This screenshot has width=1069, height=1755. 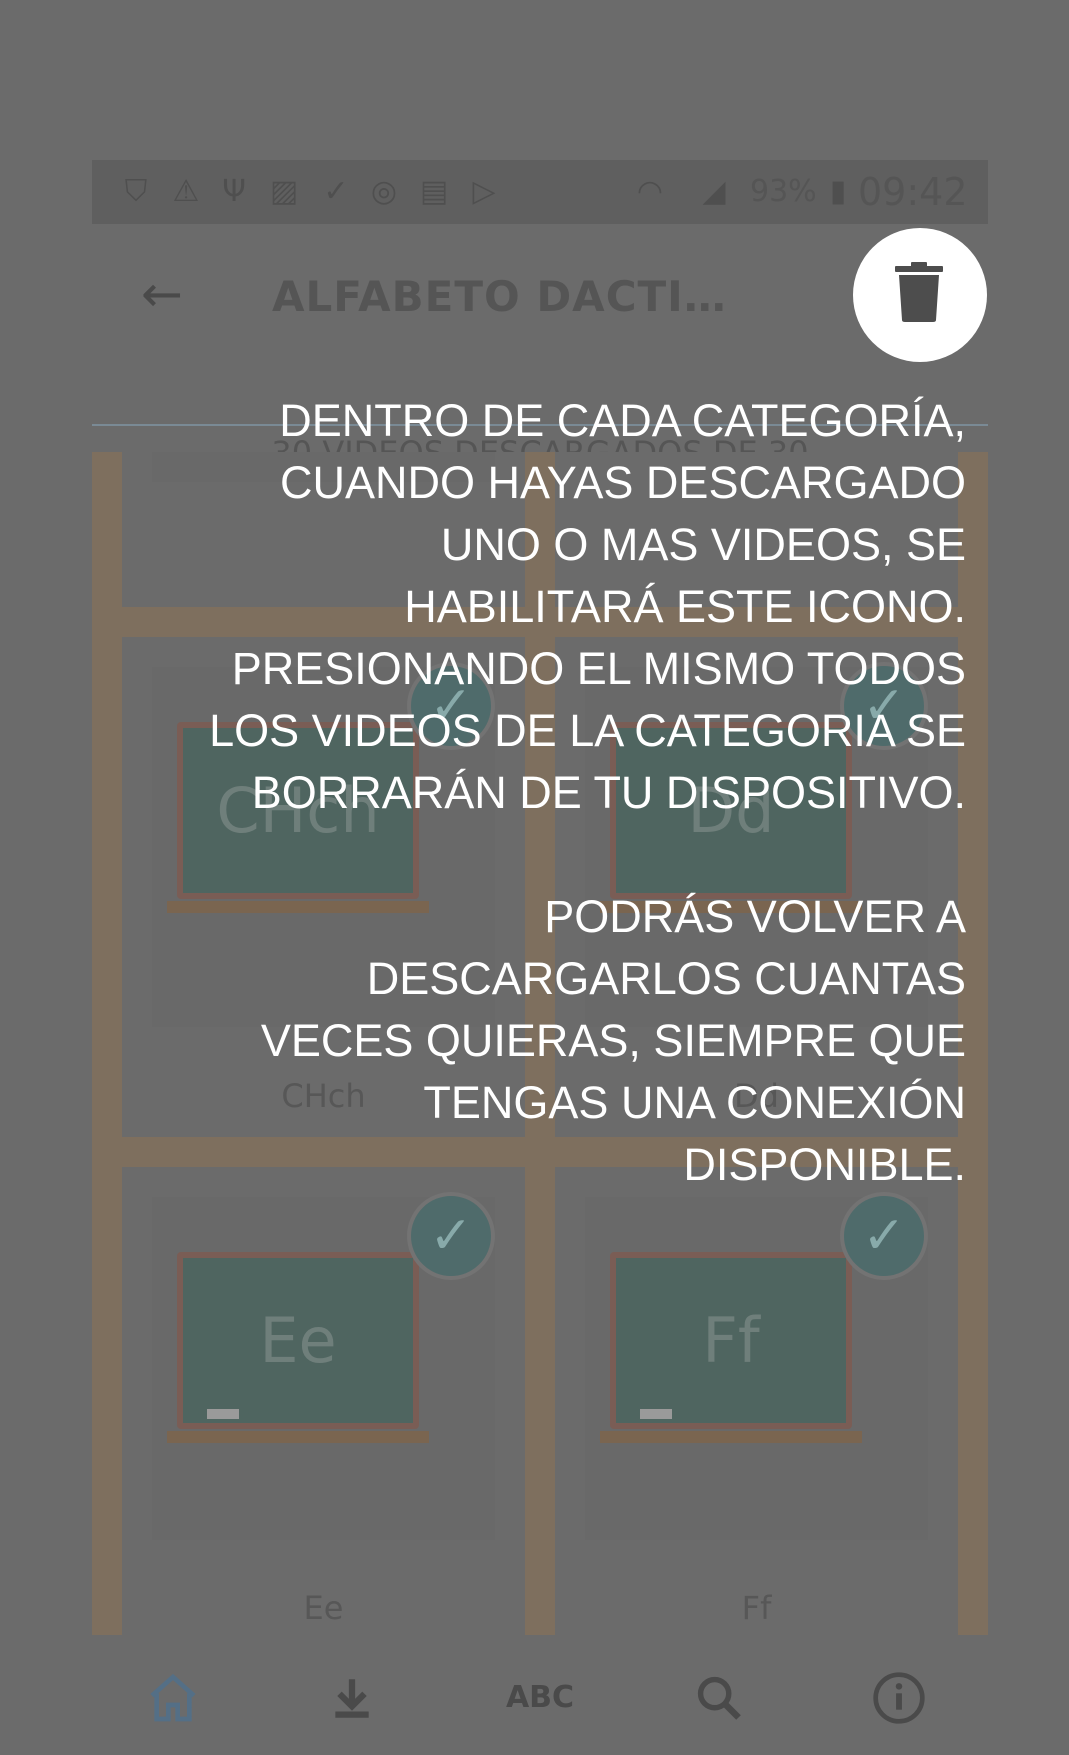 I want to click on signal-icon: ◢, so click(x=714, y=191).